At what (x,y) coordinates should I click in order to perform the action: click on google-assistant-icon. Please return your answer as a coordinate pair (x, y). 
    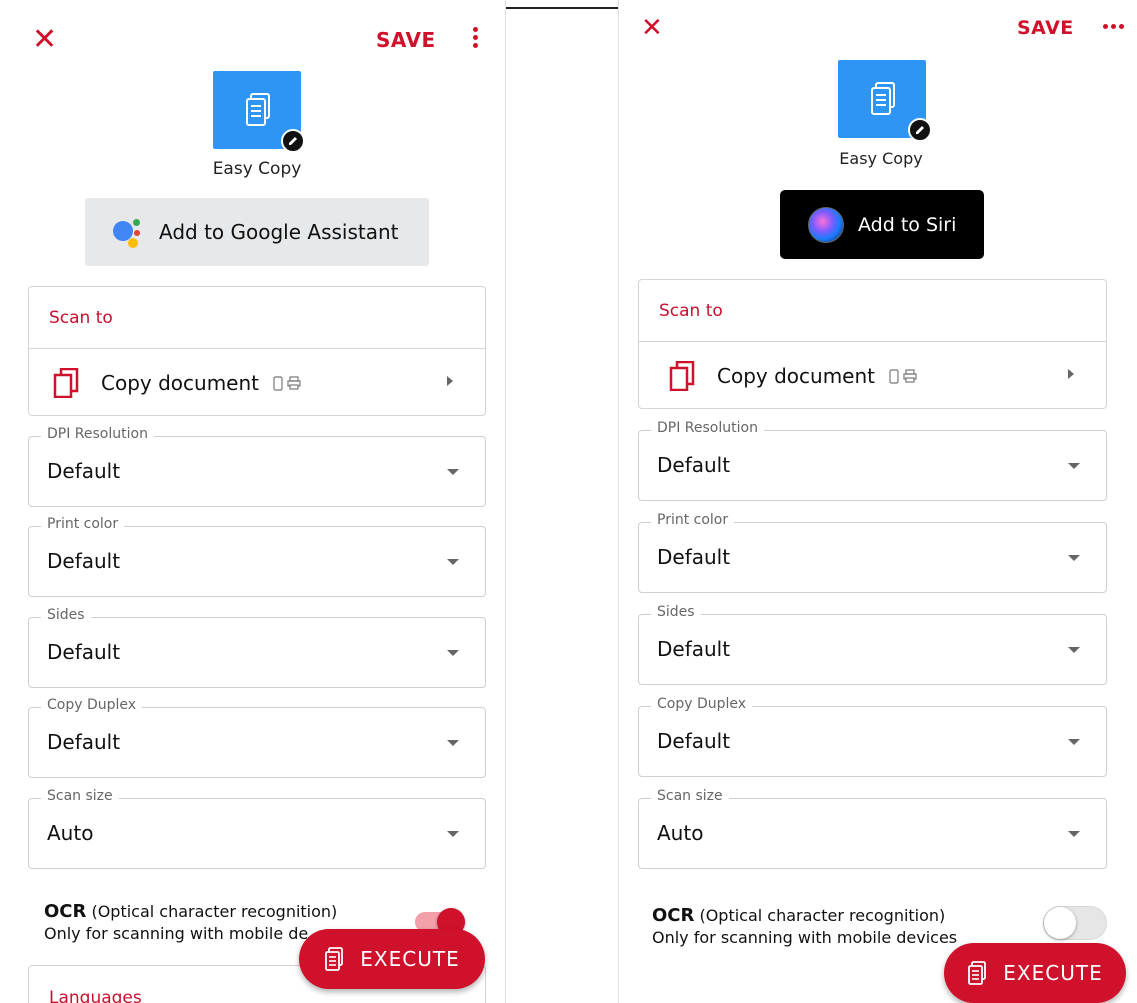
    Looking at the image, I should click on (128, 232).